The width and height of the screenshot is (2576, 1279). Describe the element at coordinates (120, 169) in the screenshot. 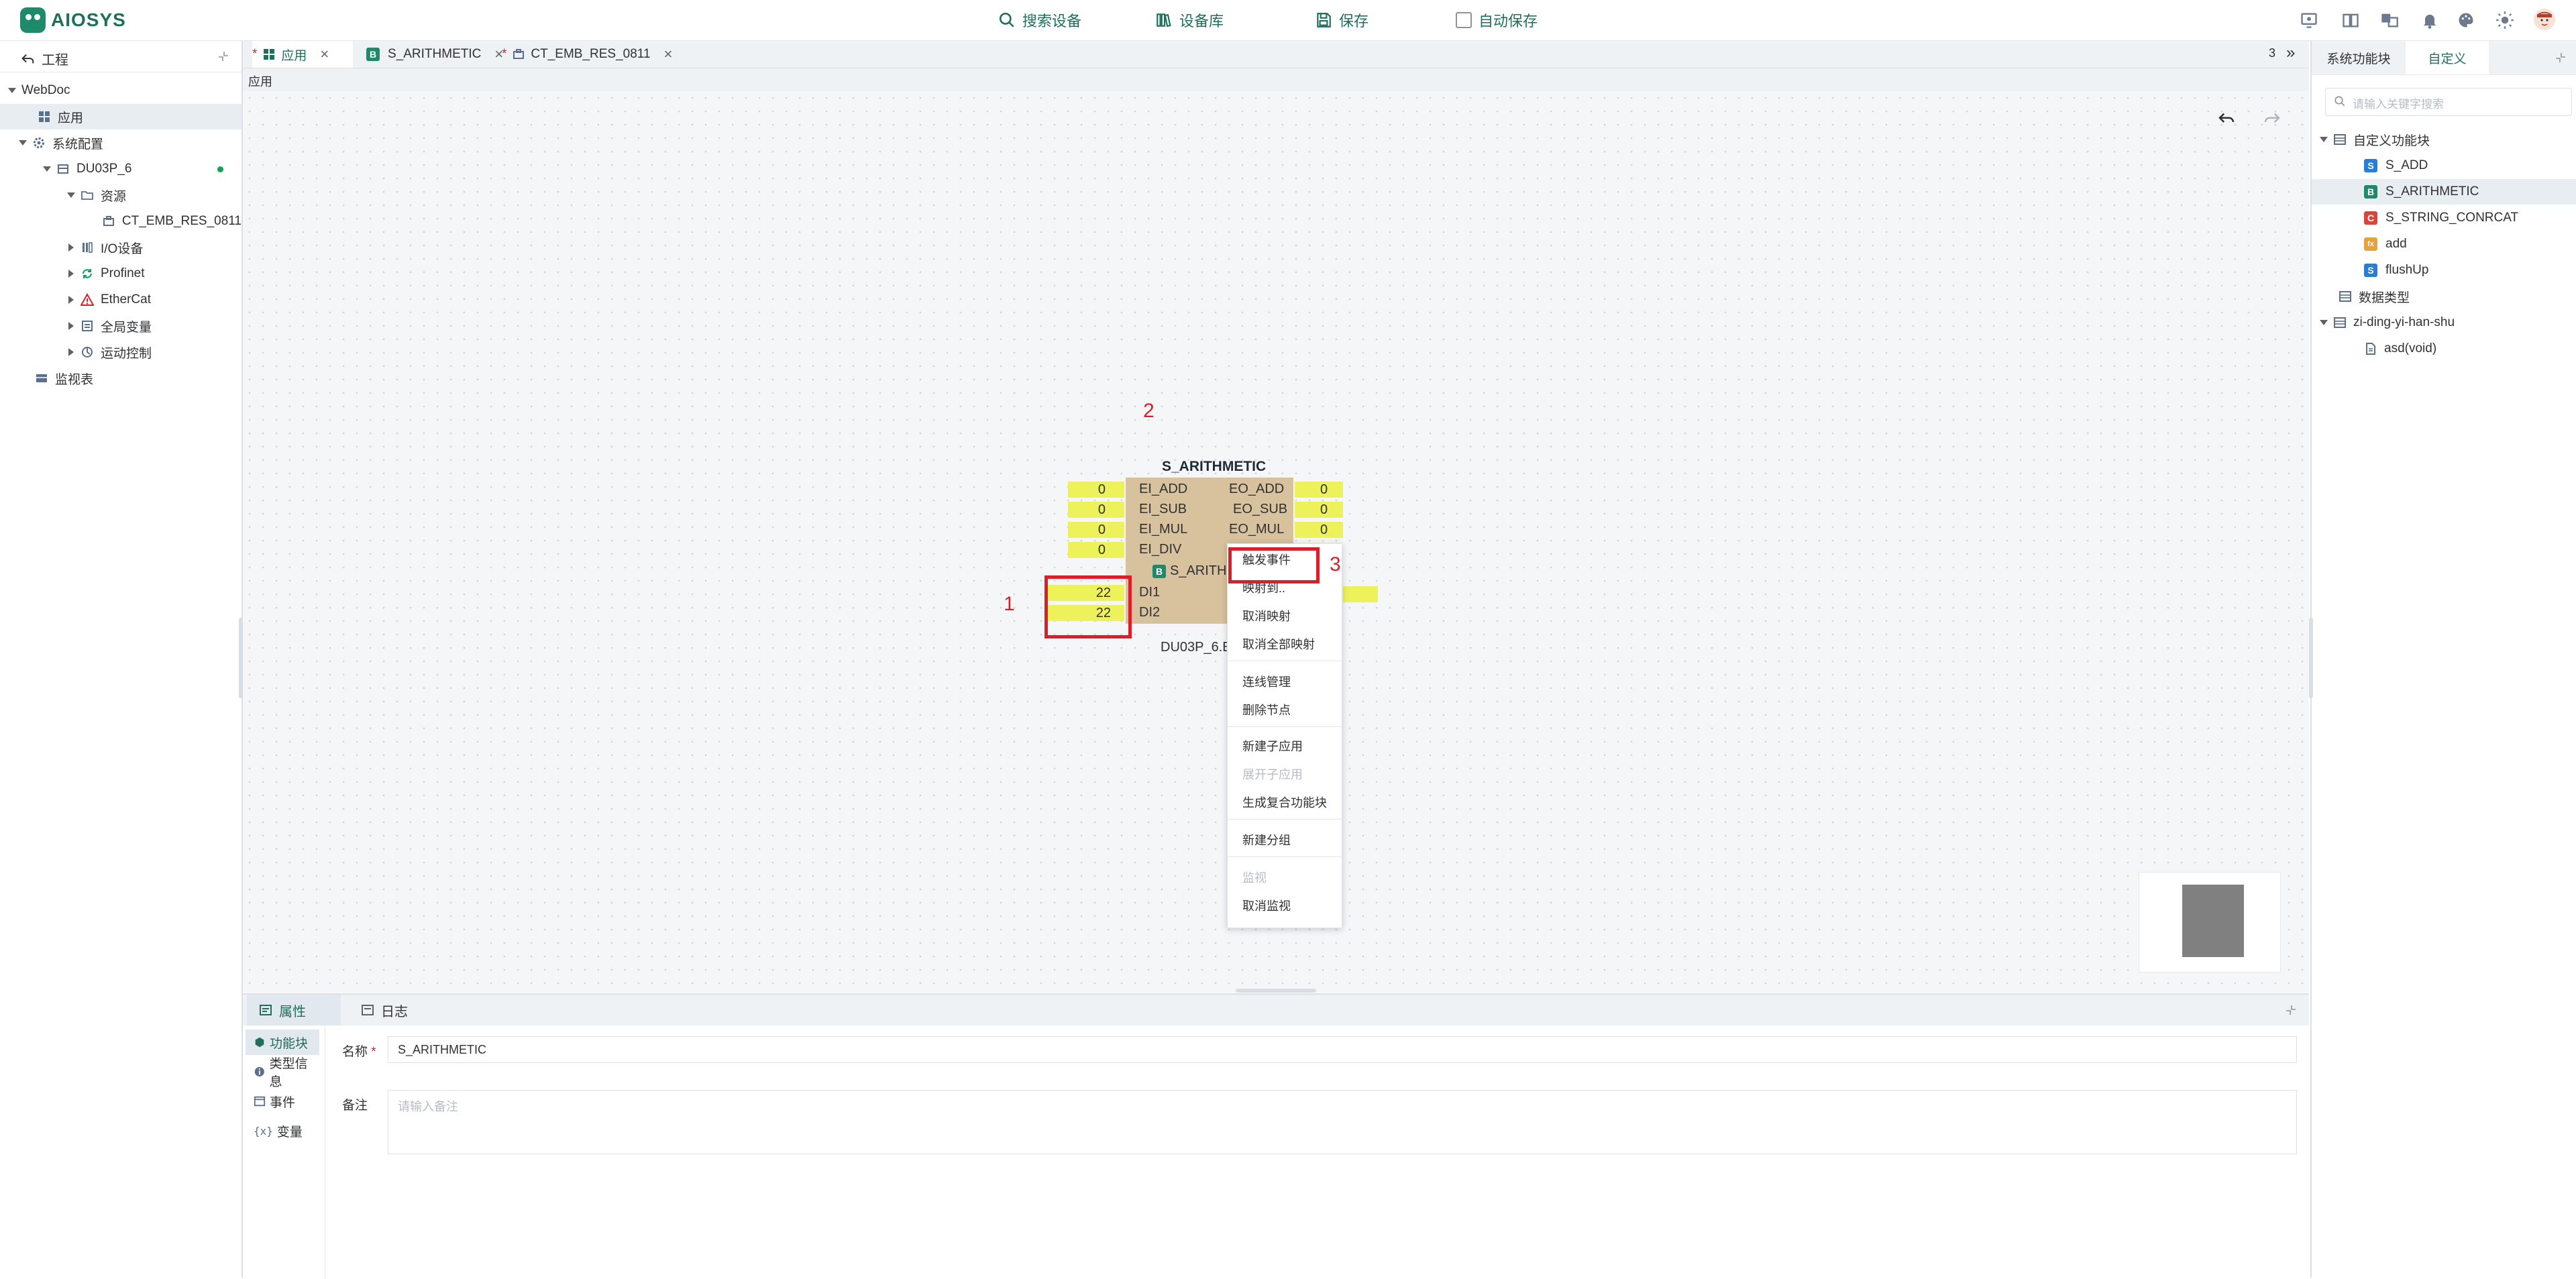

I see `tree-item-du03p-6: DU03P_6` at that location.